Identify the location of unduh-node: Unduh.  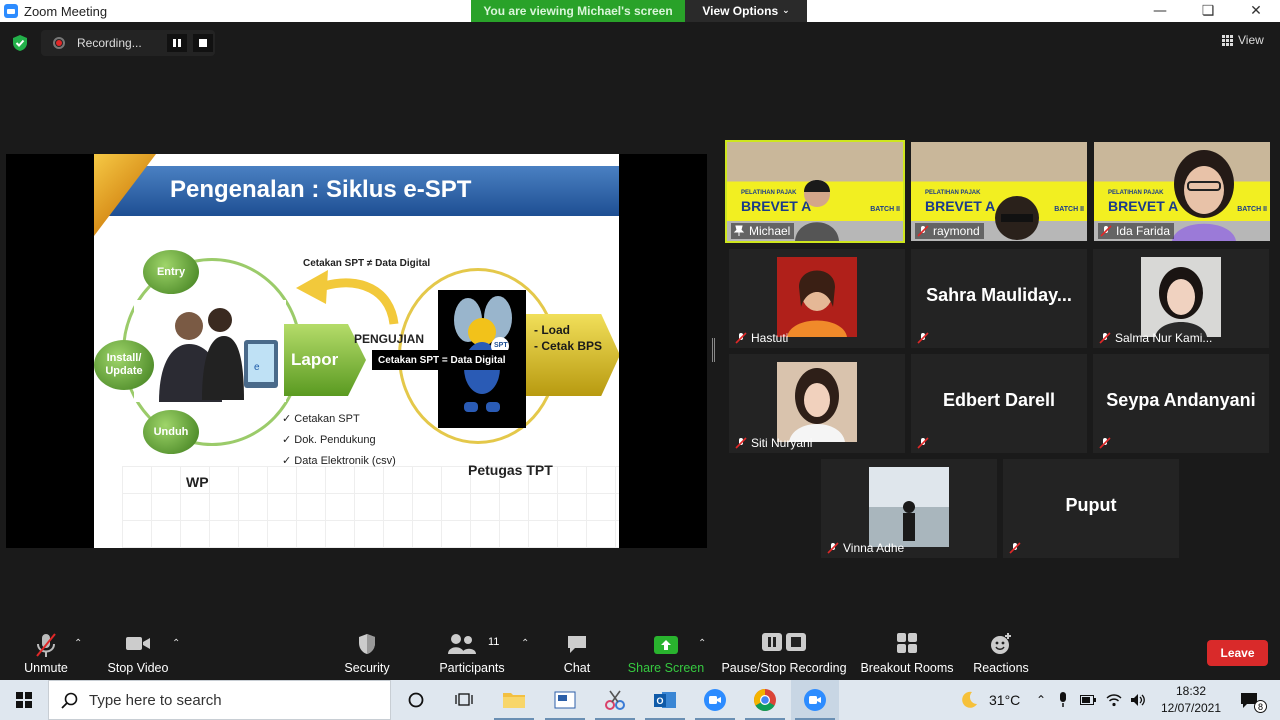
(171, 432).